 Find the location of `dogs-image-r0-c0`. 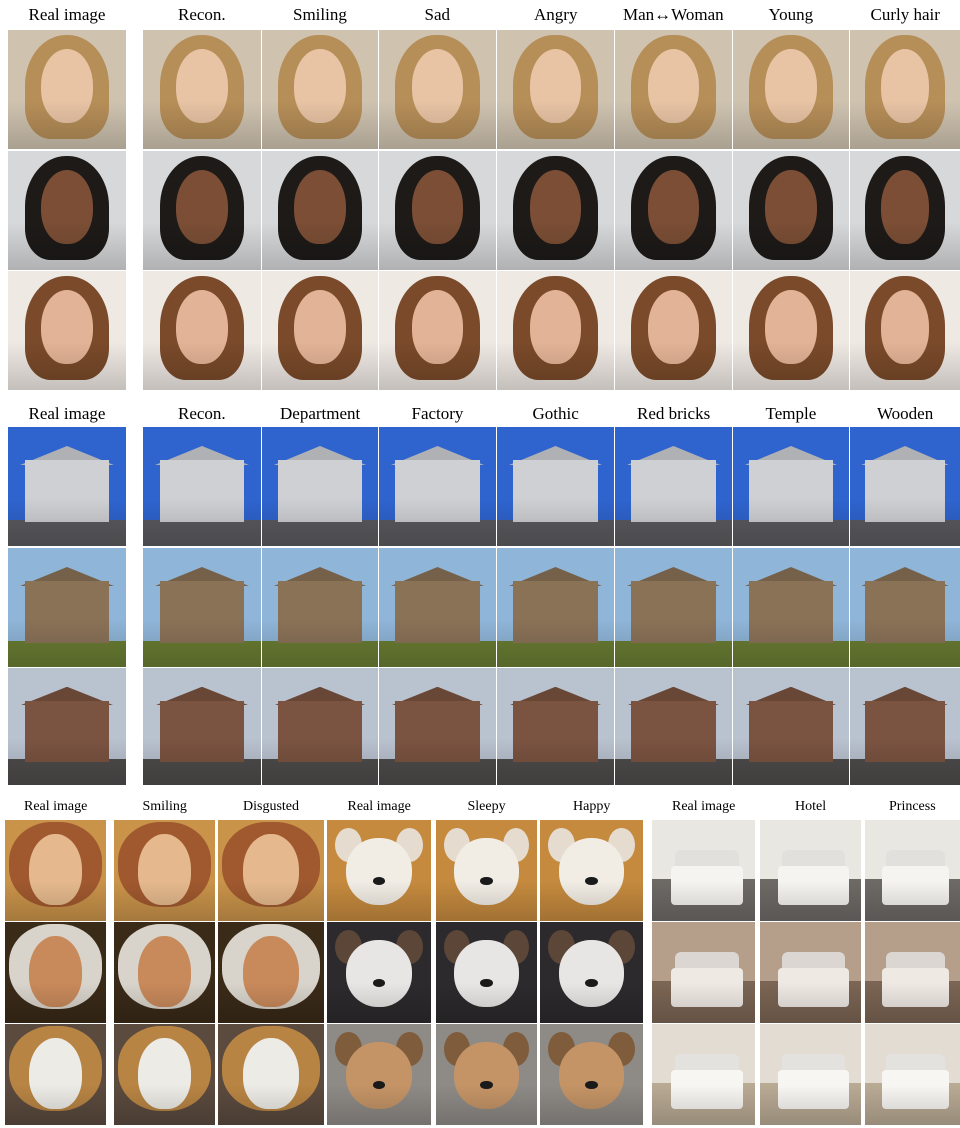

dogs-image-r0-c0 is located at coordinates (379, 870).